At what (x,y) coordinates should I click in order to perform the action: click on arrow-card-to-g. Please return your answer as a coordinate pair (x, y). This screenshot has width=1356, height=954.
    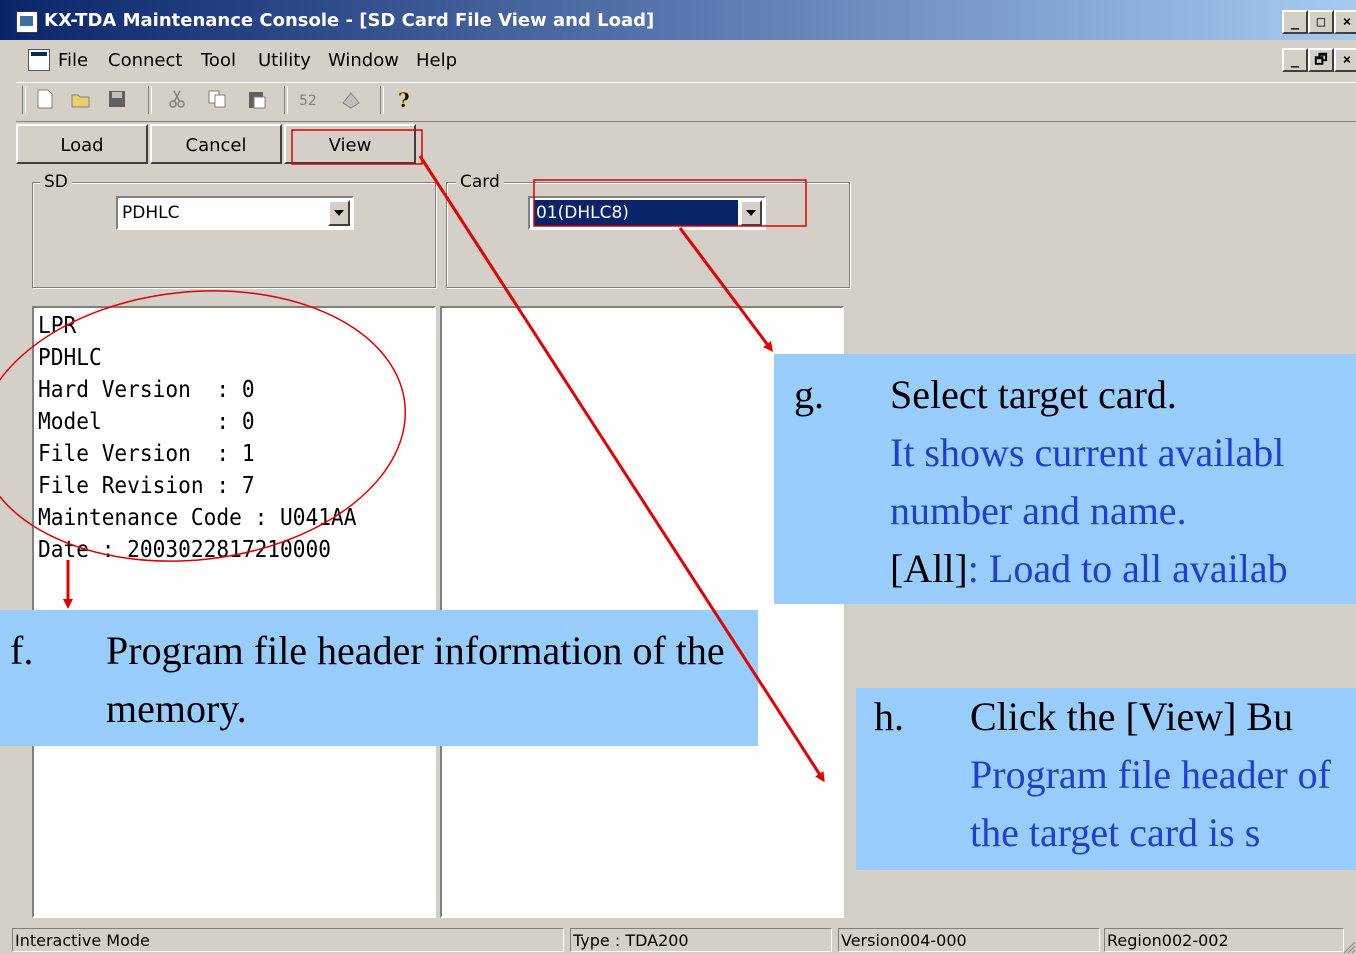
    Looking at the image, I should click on (725, 289).